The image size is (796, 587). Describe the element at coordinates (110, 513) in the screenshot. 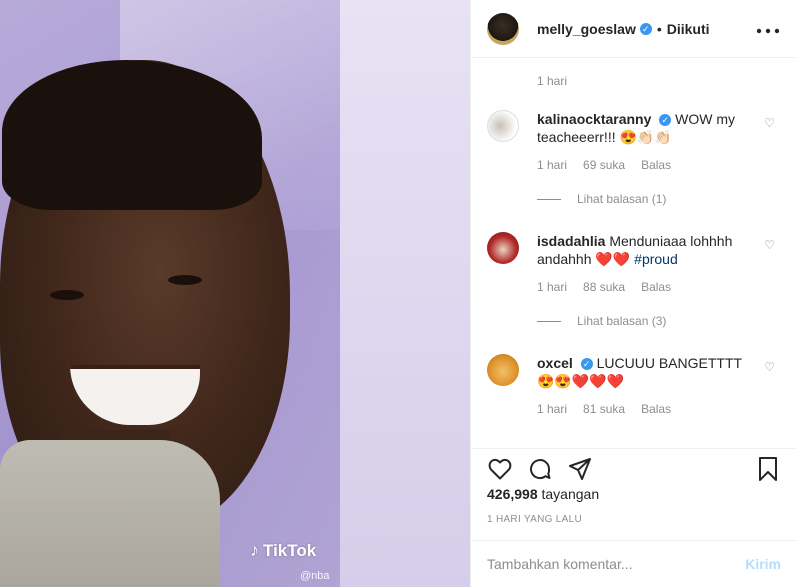

I see `hoodie` at that location.